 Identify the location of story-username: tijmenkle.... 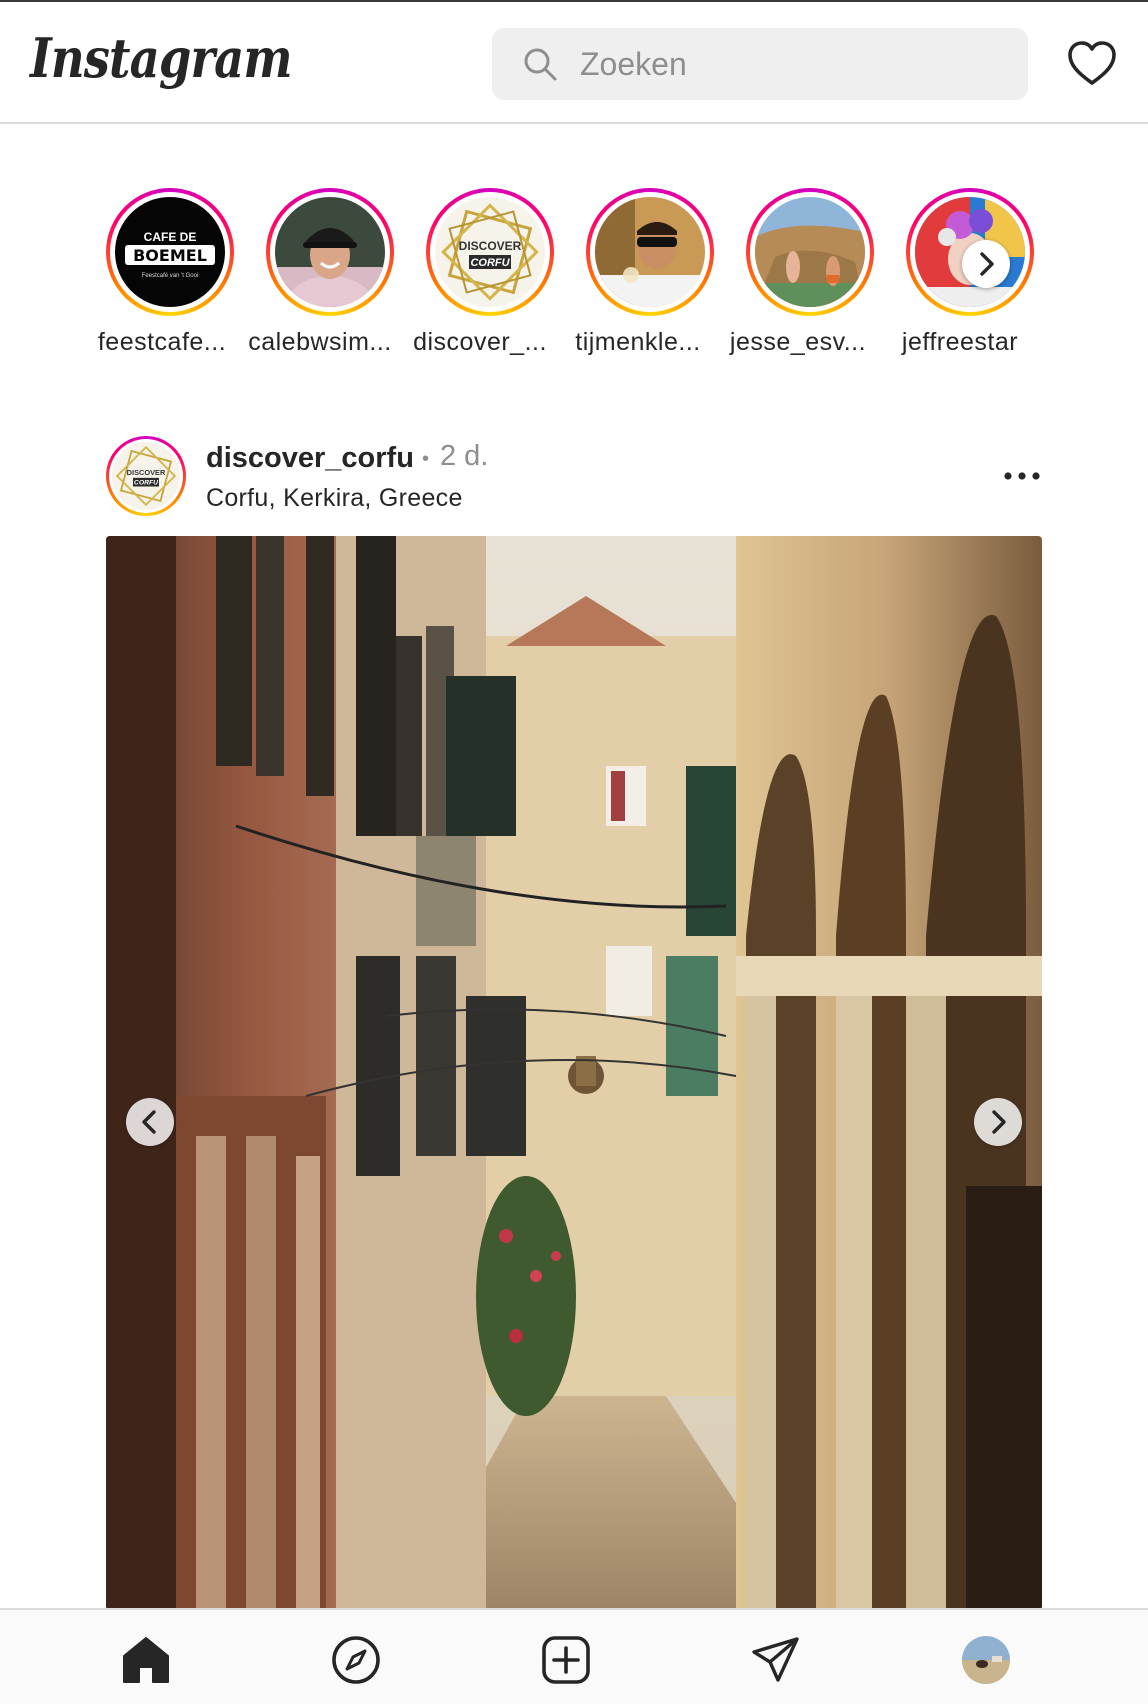
(638, 342).